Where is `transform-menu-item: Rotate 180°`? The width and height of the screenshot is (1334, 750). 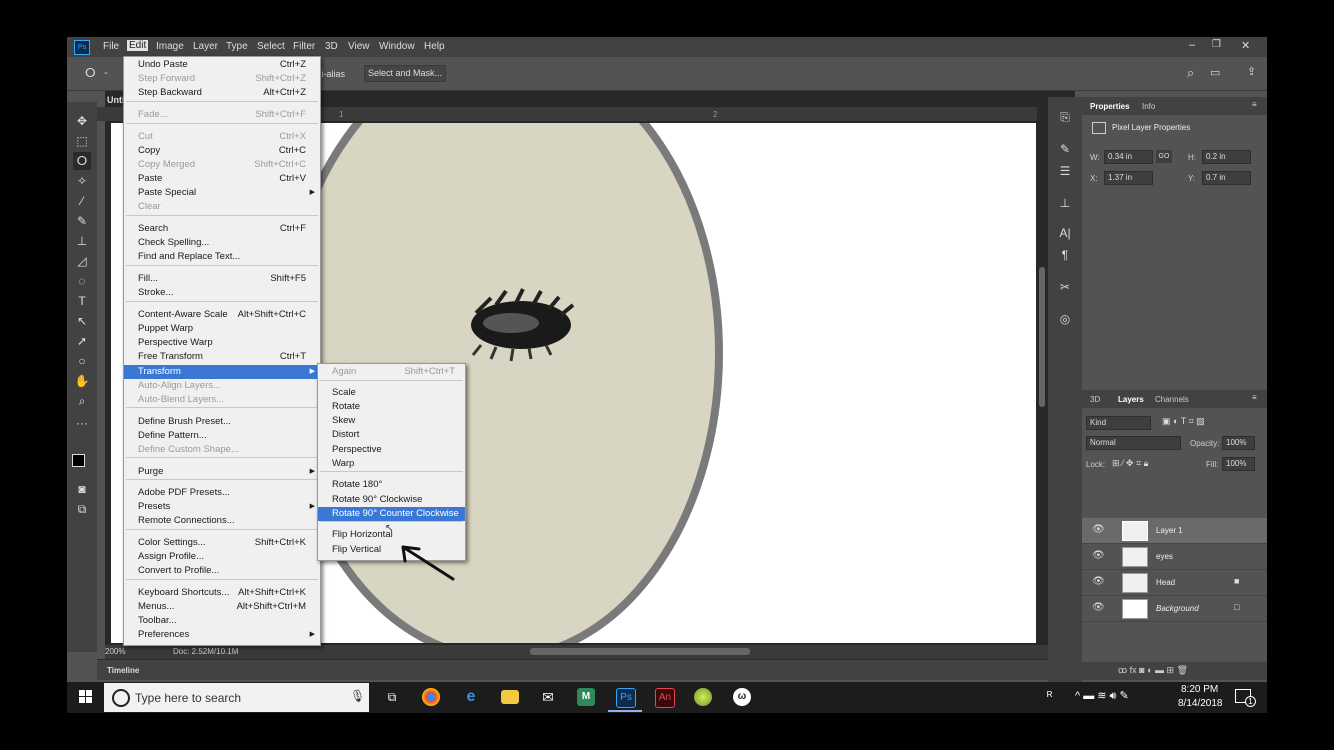
transform-menu-item: Rotate 180° is located at coordinates (391, 485).